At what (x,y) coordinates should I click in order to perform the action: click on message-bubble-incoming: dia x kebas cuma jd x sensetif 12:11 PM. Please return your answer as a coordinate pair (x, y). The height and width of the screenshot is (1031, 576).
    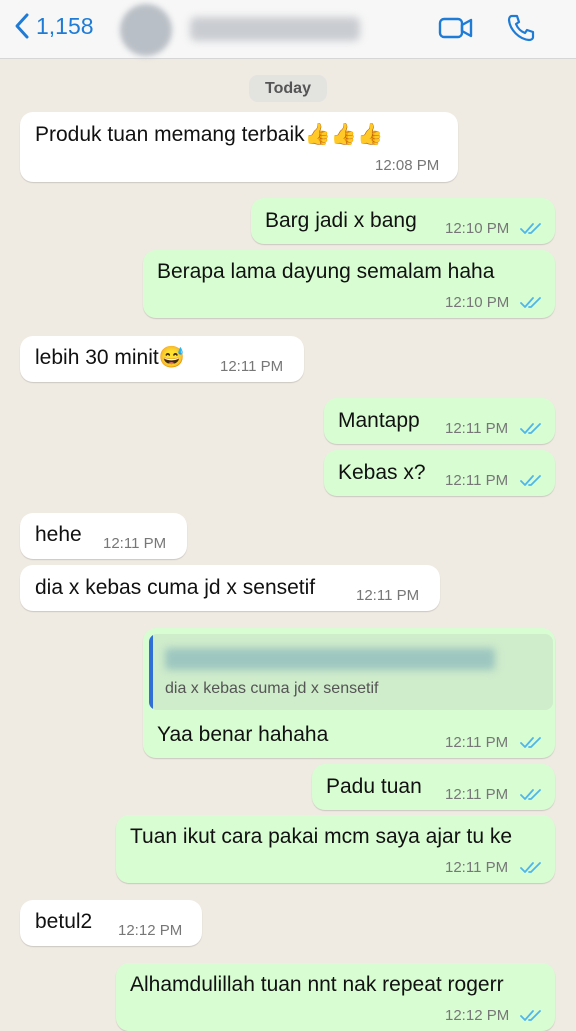
    Looking at the image, I should click on (230, 588).